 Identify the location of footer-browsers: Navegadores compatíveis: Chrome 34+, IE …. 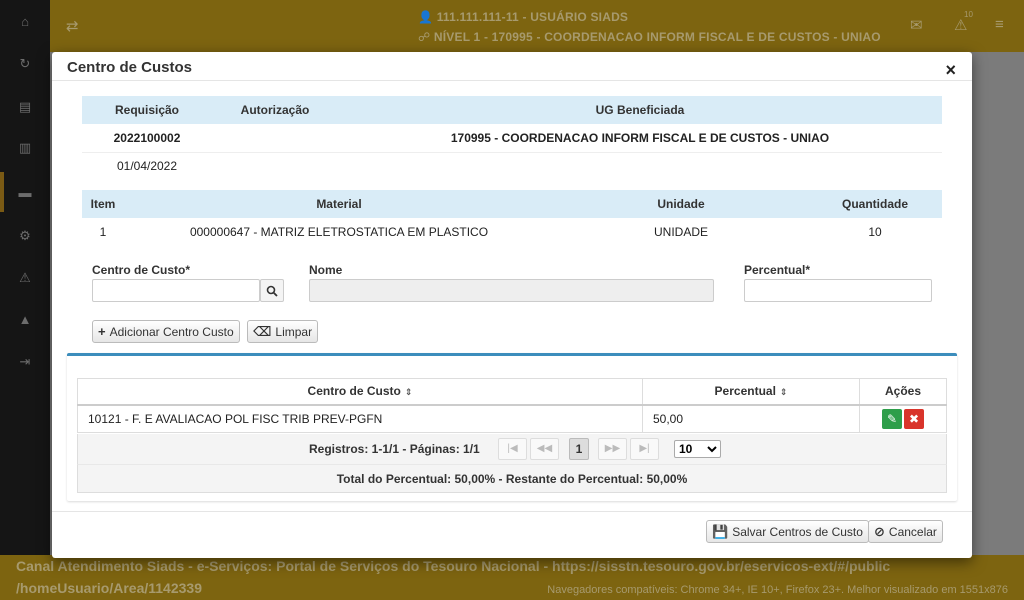
(777, 590).